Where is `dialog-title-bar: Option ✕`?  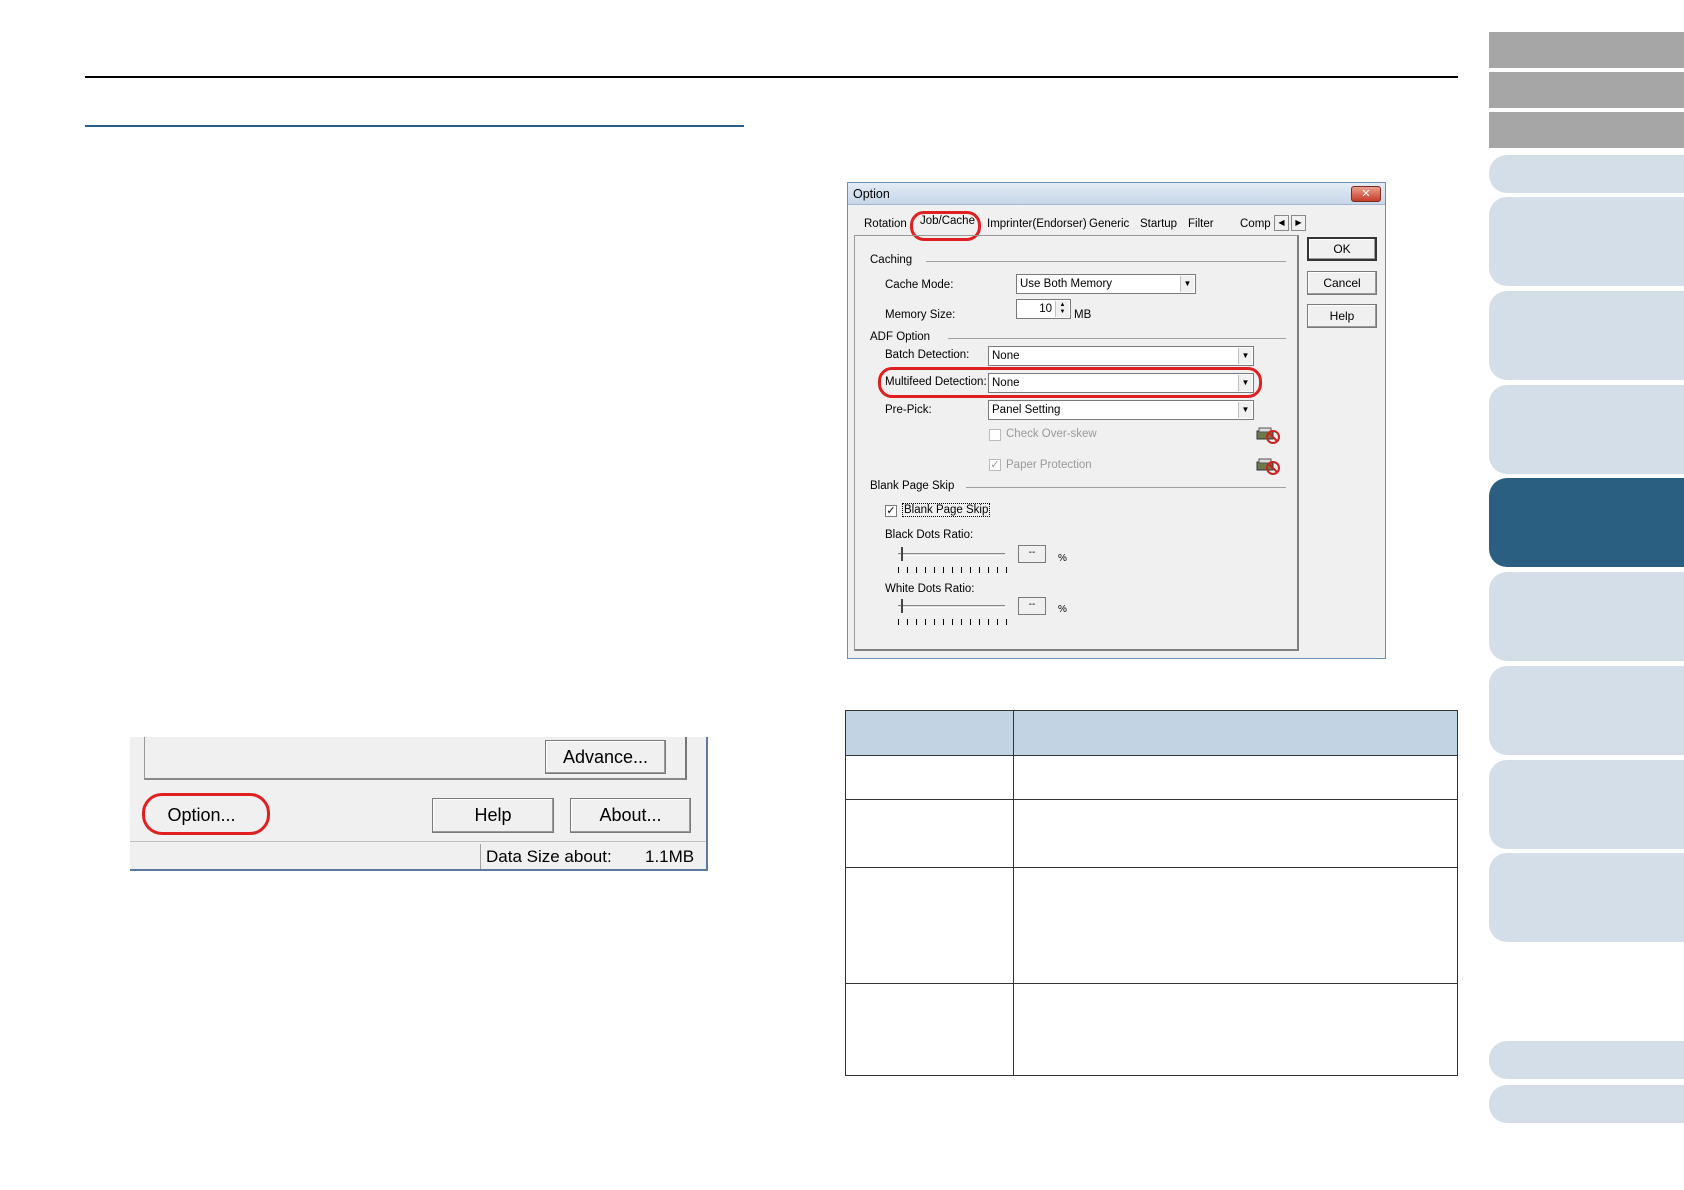 dialog-title-bar: Option ✕ is located at coordinates (1116, 194).